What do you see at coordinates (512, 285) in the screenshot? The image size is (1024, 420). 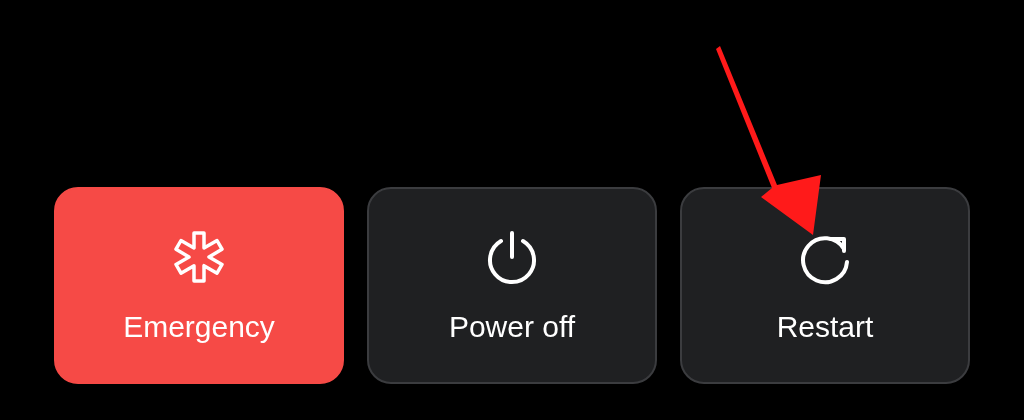 I see `power-menu-button: Power off` at bounding box center [512, 285].